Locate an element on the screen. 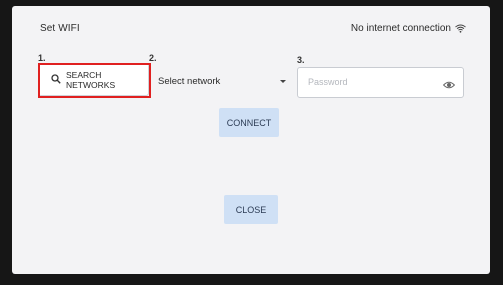  search-networks-button: SEARCH NETWORKS is located at coordinates (93, 79).